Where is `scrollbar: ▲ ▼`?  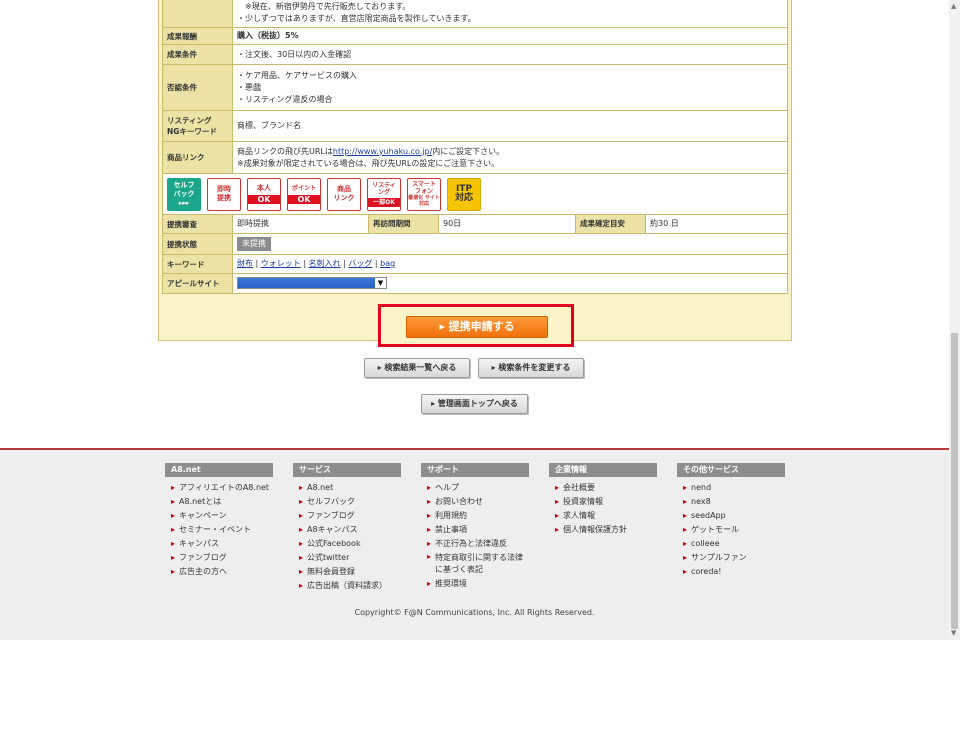 scrollbar: ▲ ▼ is located at coordinates (954, 320).